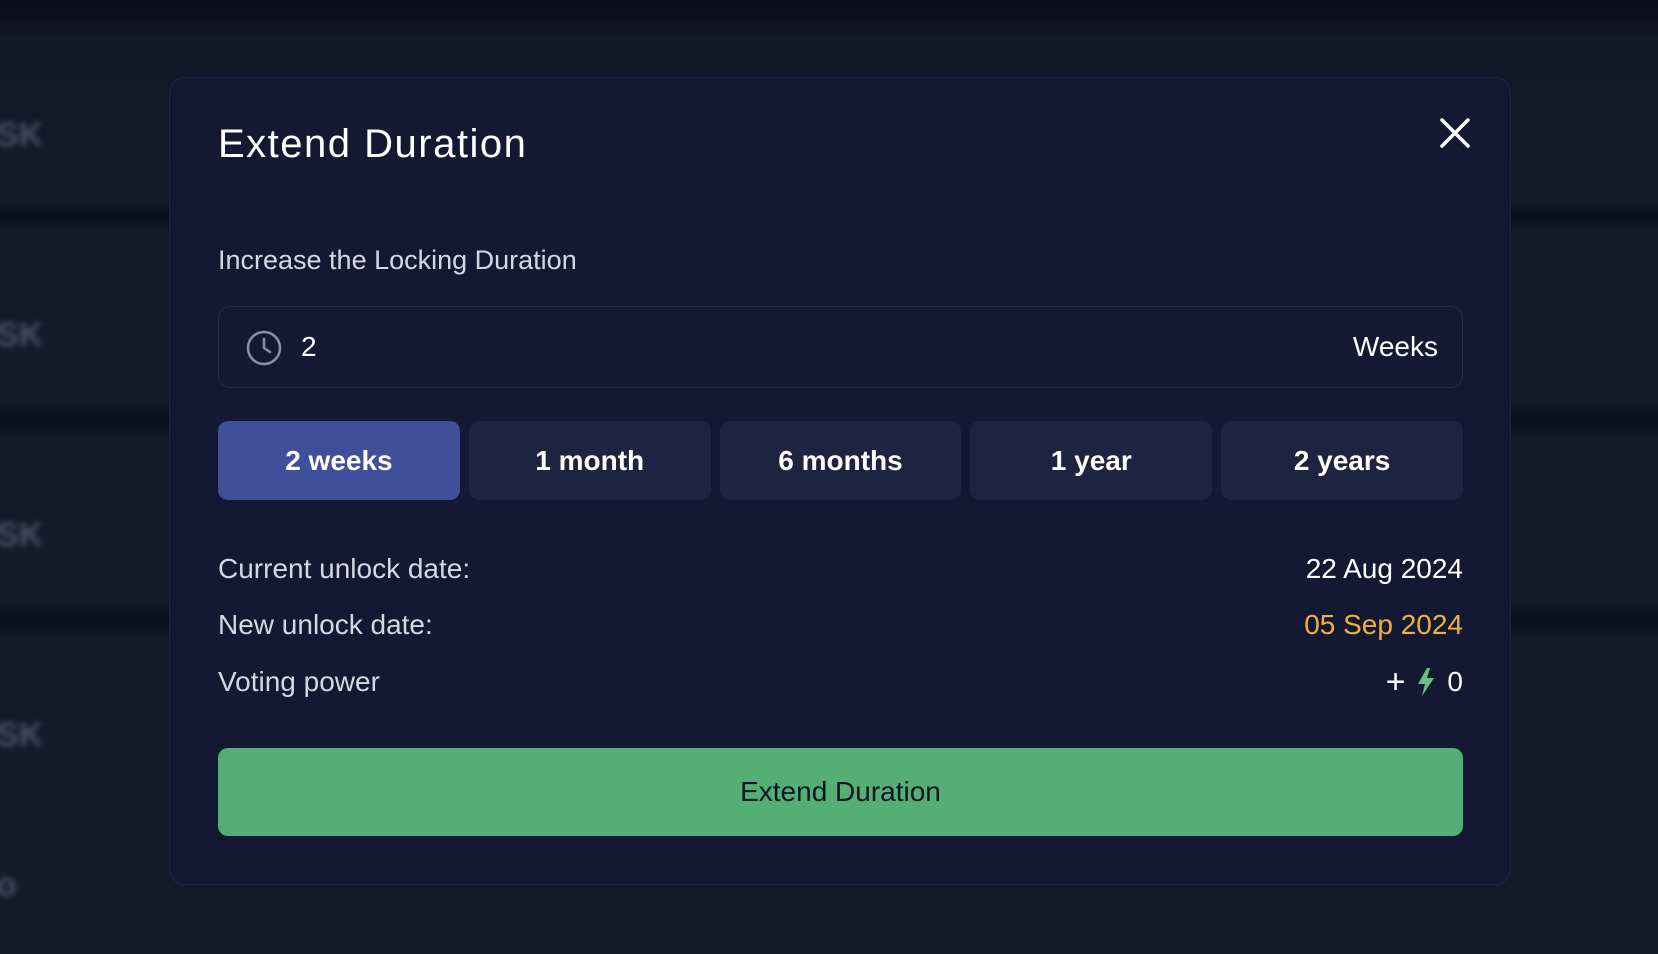 Image resolution: width=1658 pixels, height=954 pixels. I want to click on duration-field: Weeks, so click(840, 347).